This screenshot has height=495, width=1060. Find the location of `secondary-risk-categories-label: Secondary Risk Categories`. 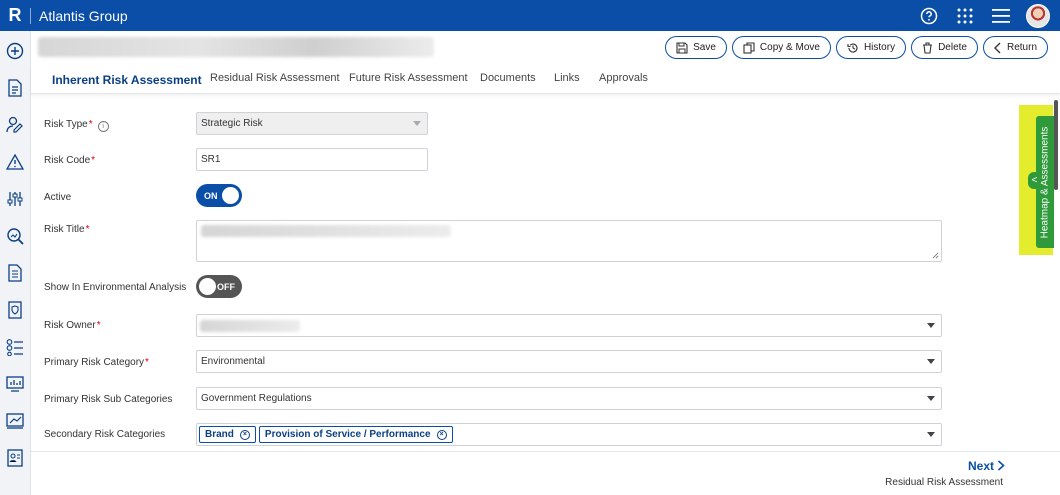

secondary-risk-categories-label: Secondary Risk Categories is located at coordinates (105, 434).